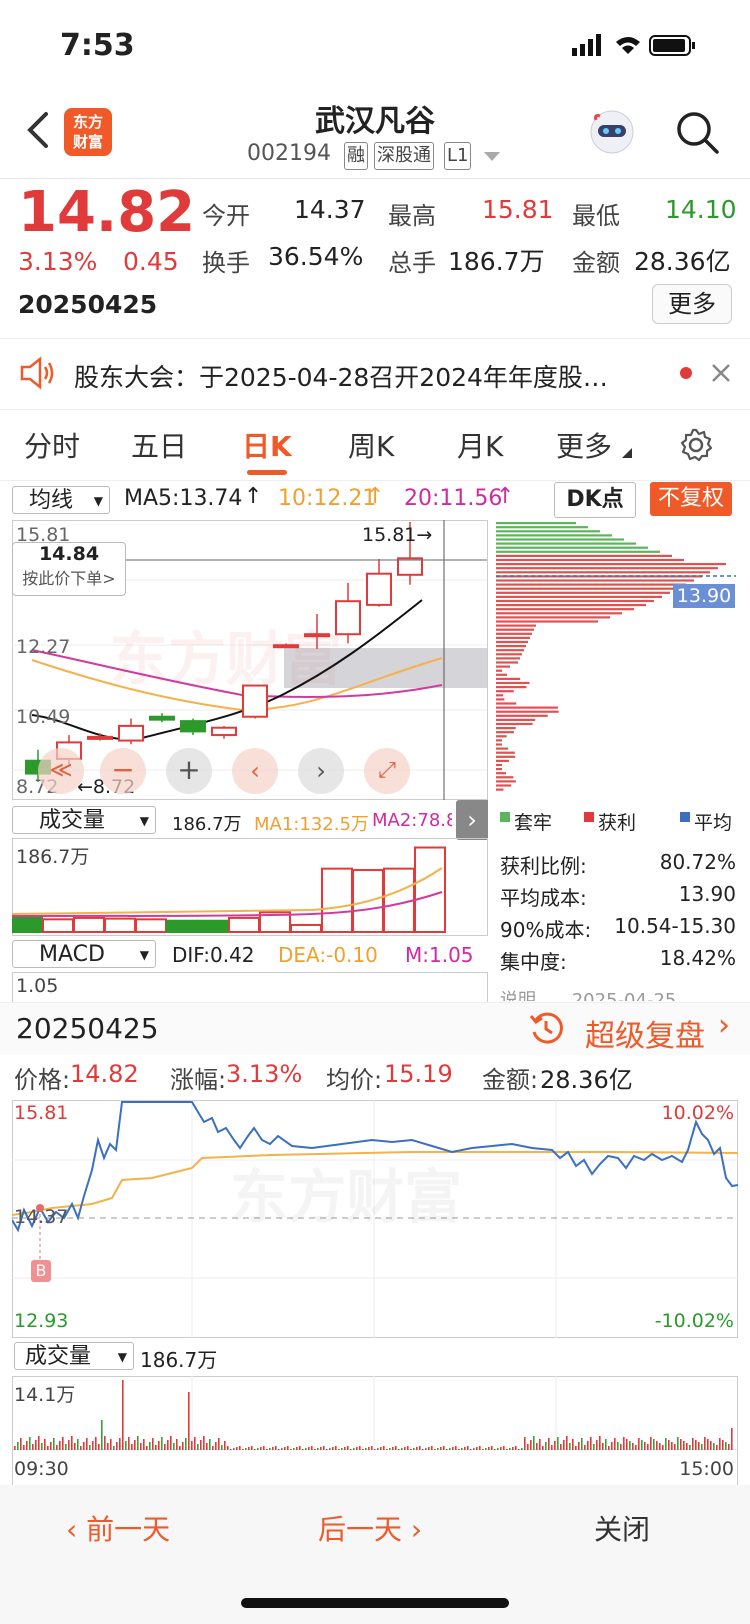 The width and height of the screenshot is (750, 1624). I want to click on chip-distribution-chart, so click(616, 659).